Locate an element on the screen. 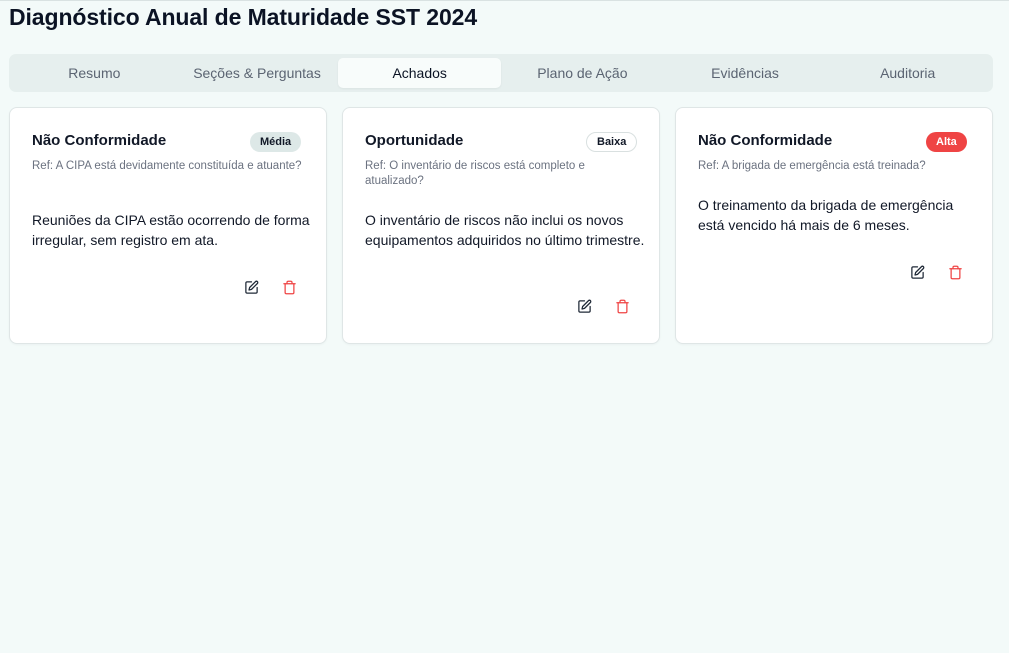 The height and width of the screenshot is (653, 1009). severity-badge: Baixa is located at coordinates (612, 142).